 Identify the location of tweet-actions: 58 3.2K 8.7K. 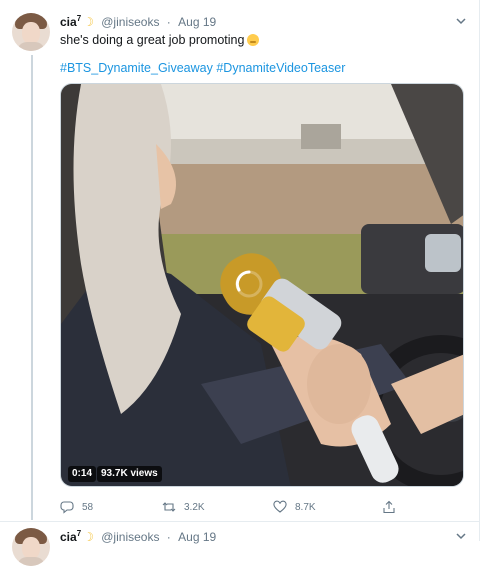
(260, 507).